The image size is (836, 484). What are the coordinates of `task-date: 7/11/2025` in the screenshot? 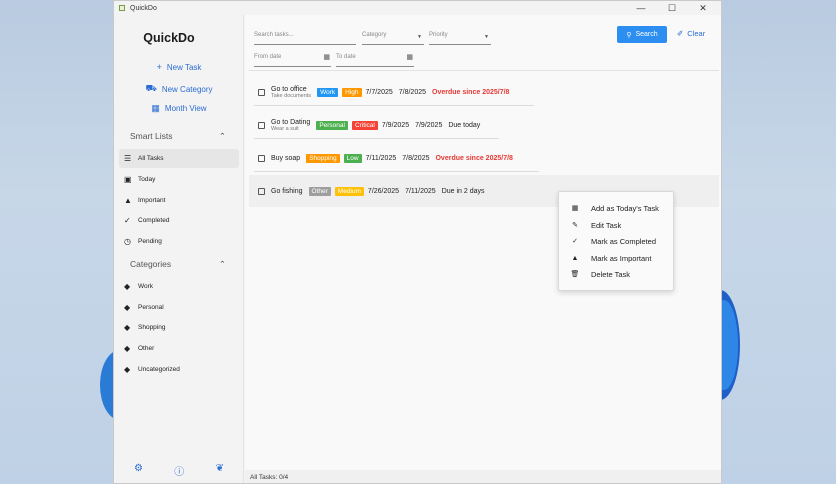 It's located at (381, 158).